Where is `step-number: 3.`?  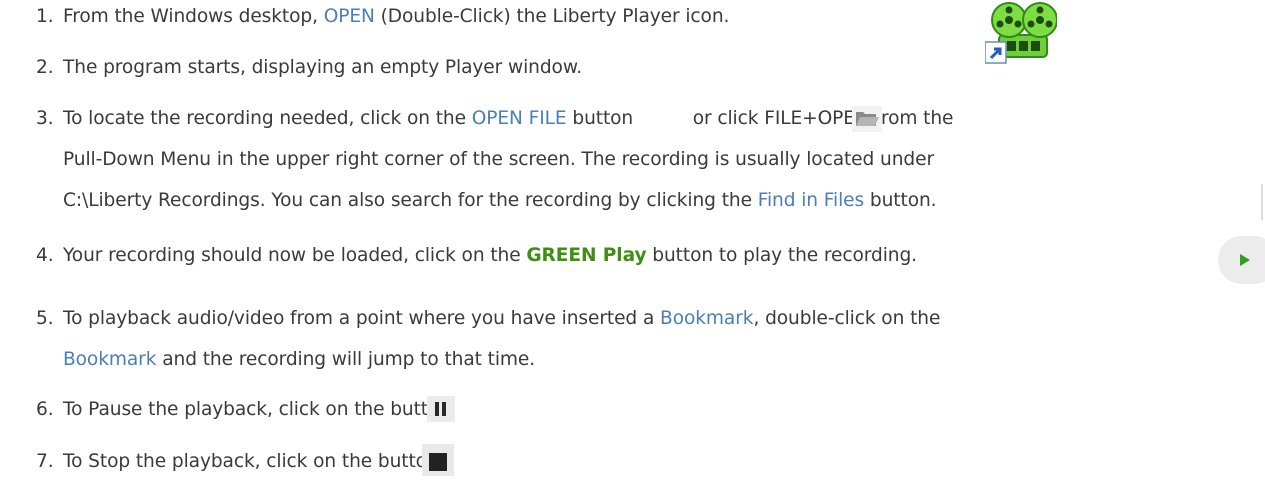 step-number: 3. is located at coordinates (45, 118).